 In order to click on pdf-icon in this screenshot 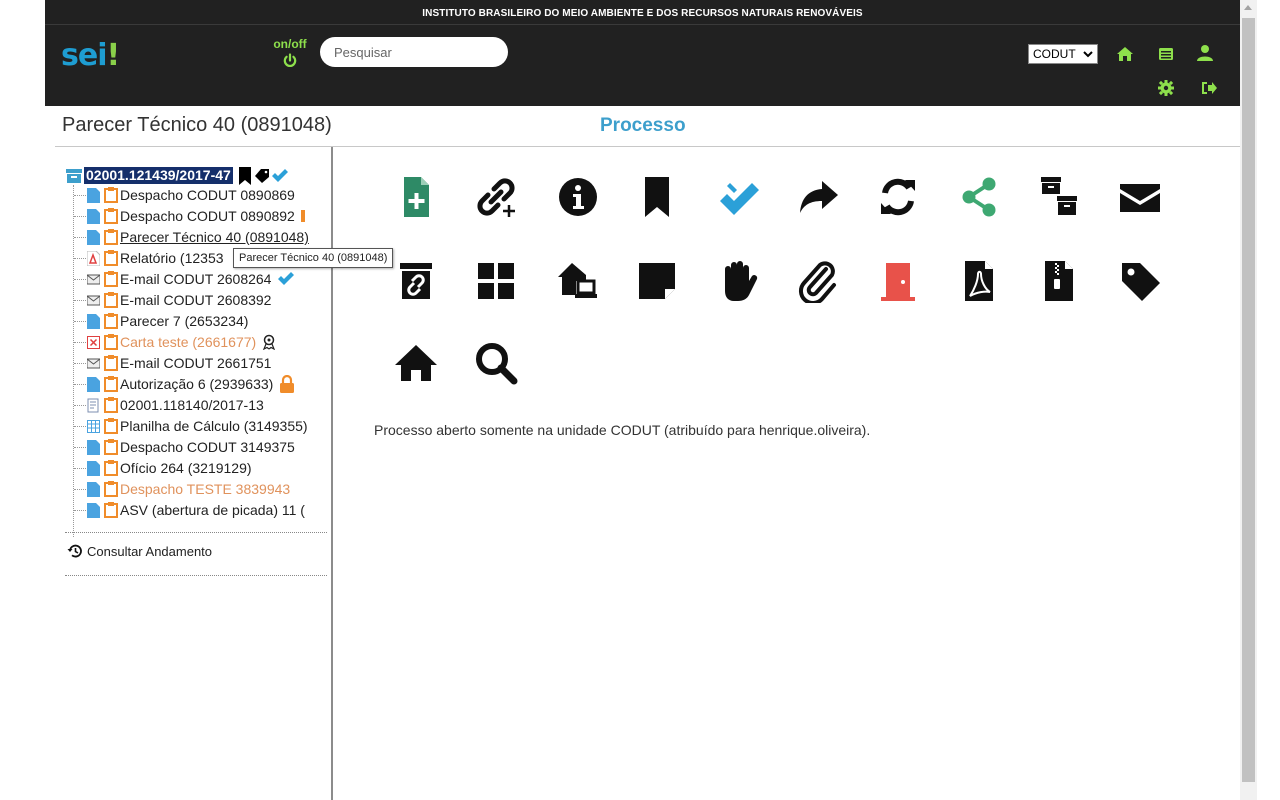, I will do `click(979, 281)`.